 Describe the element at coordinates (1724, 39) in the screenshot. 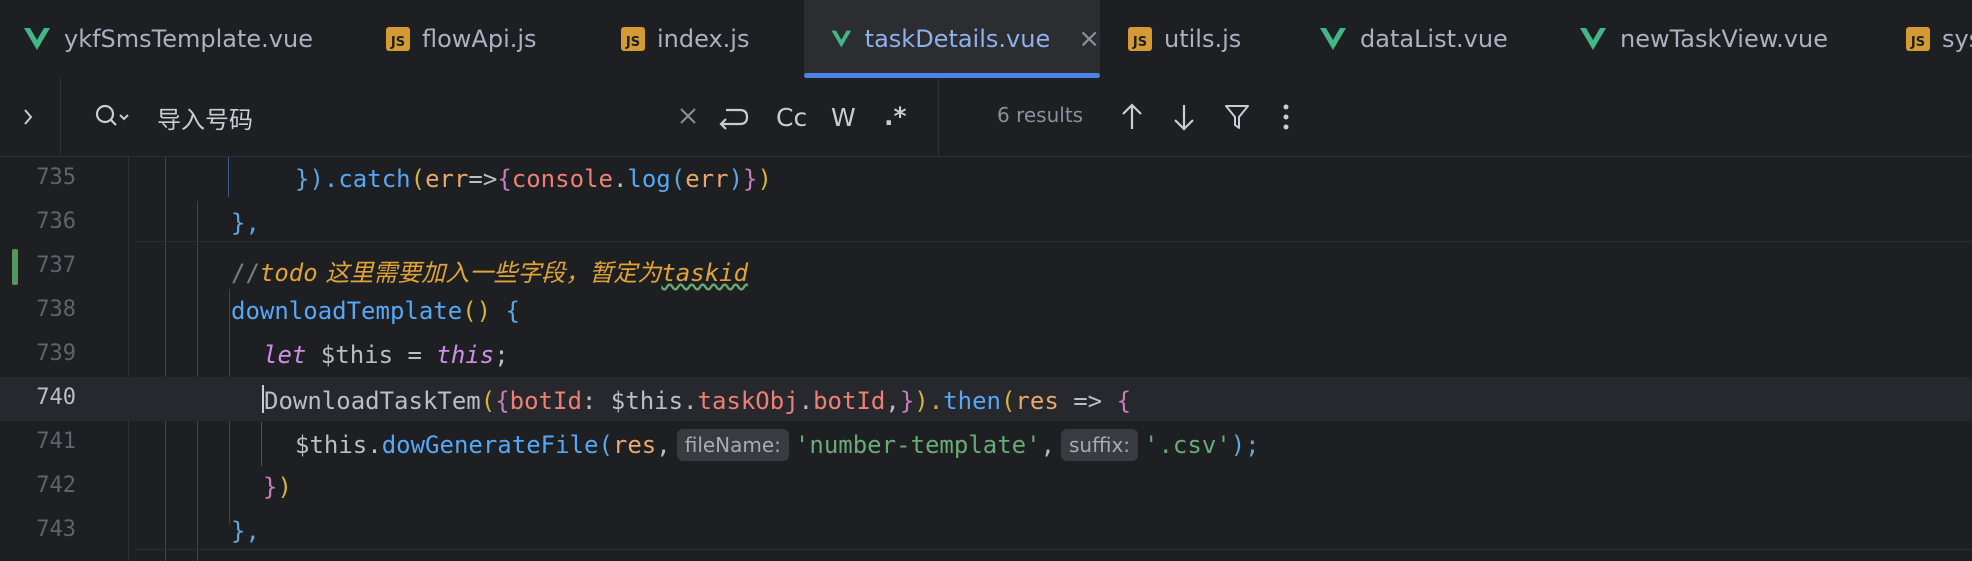

I see `tab-label: newTaskView.vue` at that location.